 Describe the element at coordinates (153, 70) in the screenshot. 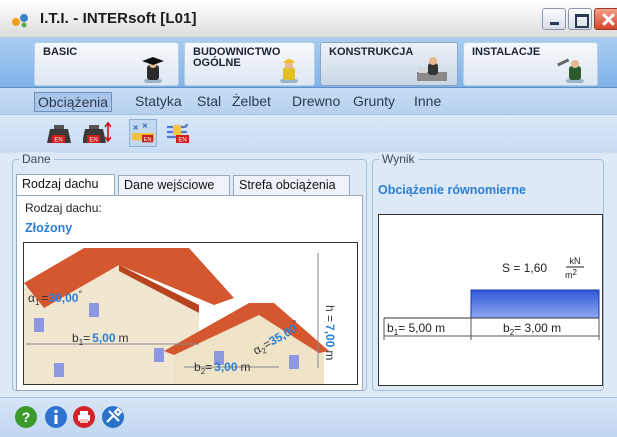

I see `graduation-cap-icon` at that location.